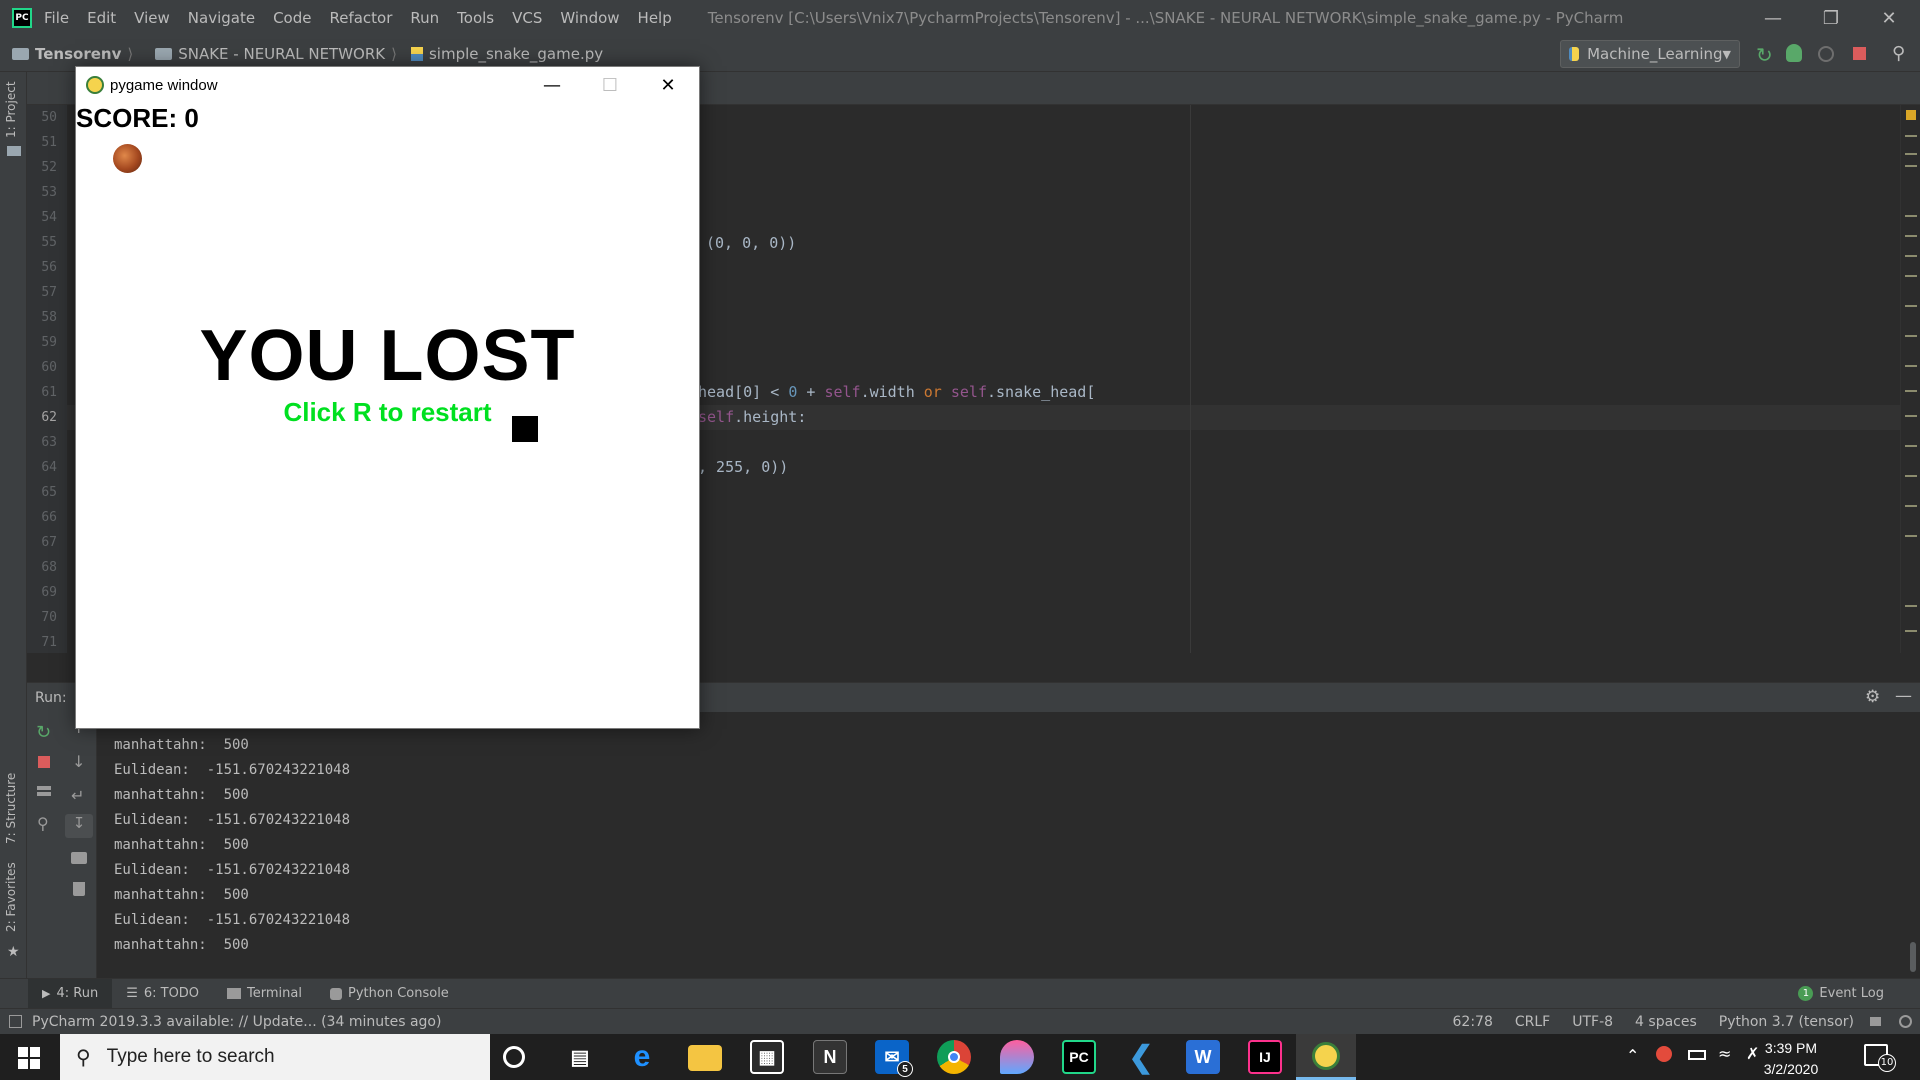 The width and height of the screenshot is (1920, 1080). I want to click on edge-browser-icon: e, so click(642, 1057).